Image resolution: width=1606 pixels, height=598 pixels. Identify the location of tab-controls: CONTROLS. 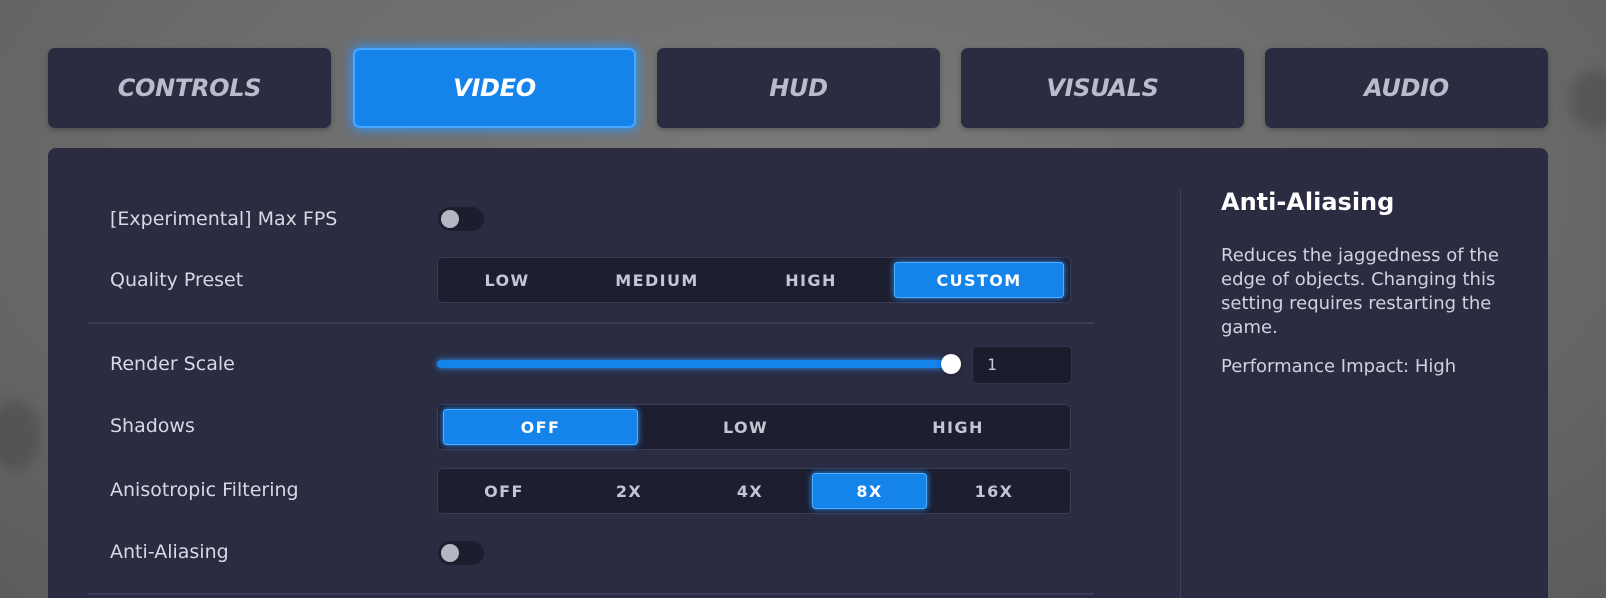
(189, 88).